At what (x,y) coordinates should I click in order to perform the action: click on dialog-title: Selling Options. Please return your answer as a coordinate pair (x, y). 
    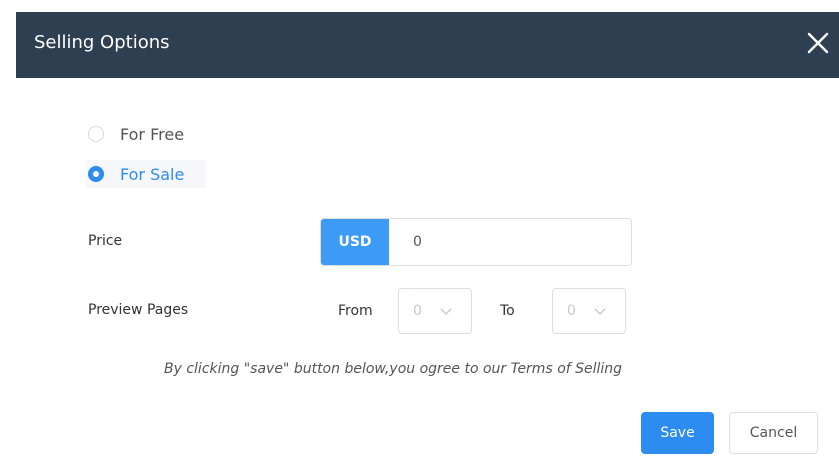
    Looking at the image, I should click on (102, 42).